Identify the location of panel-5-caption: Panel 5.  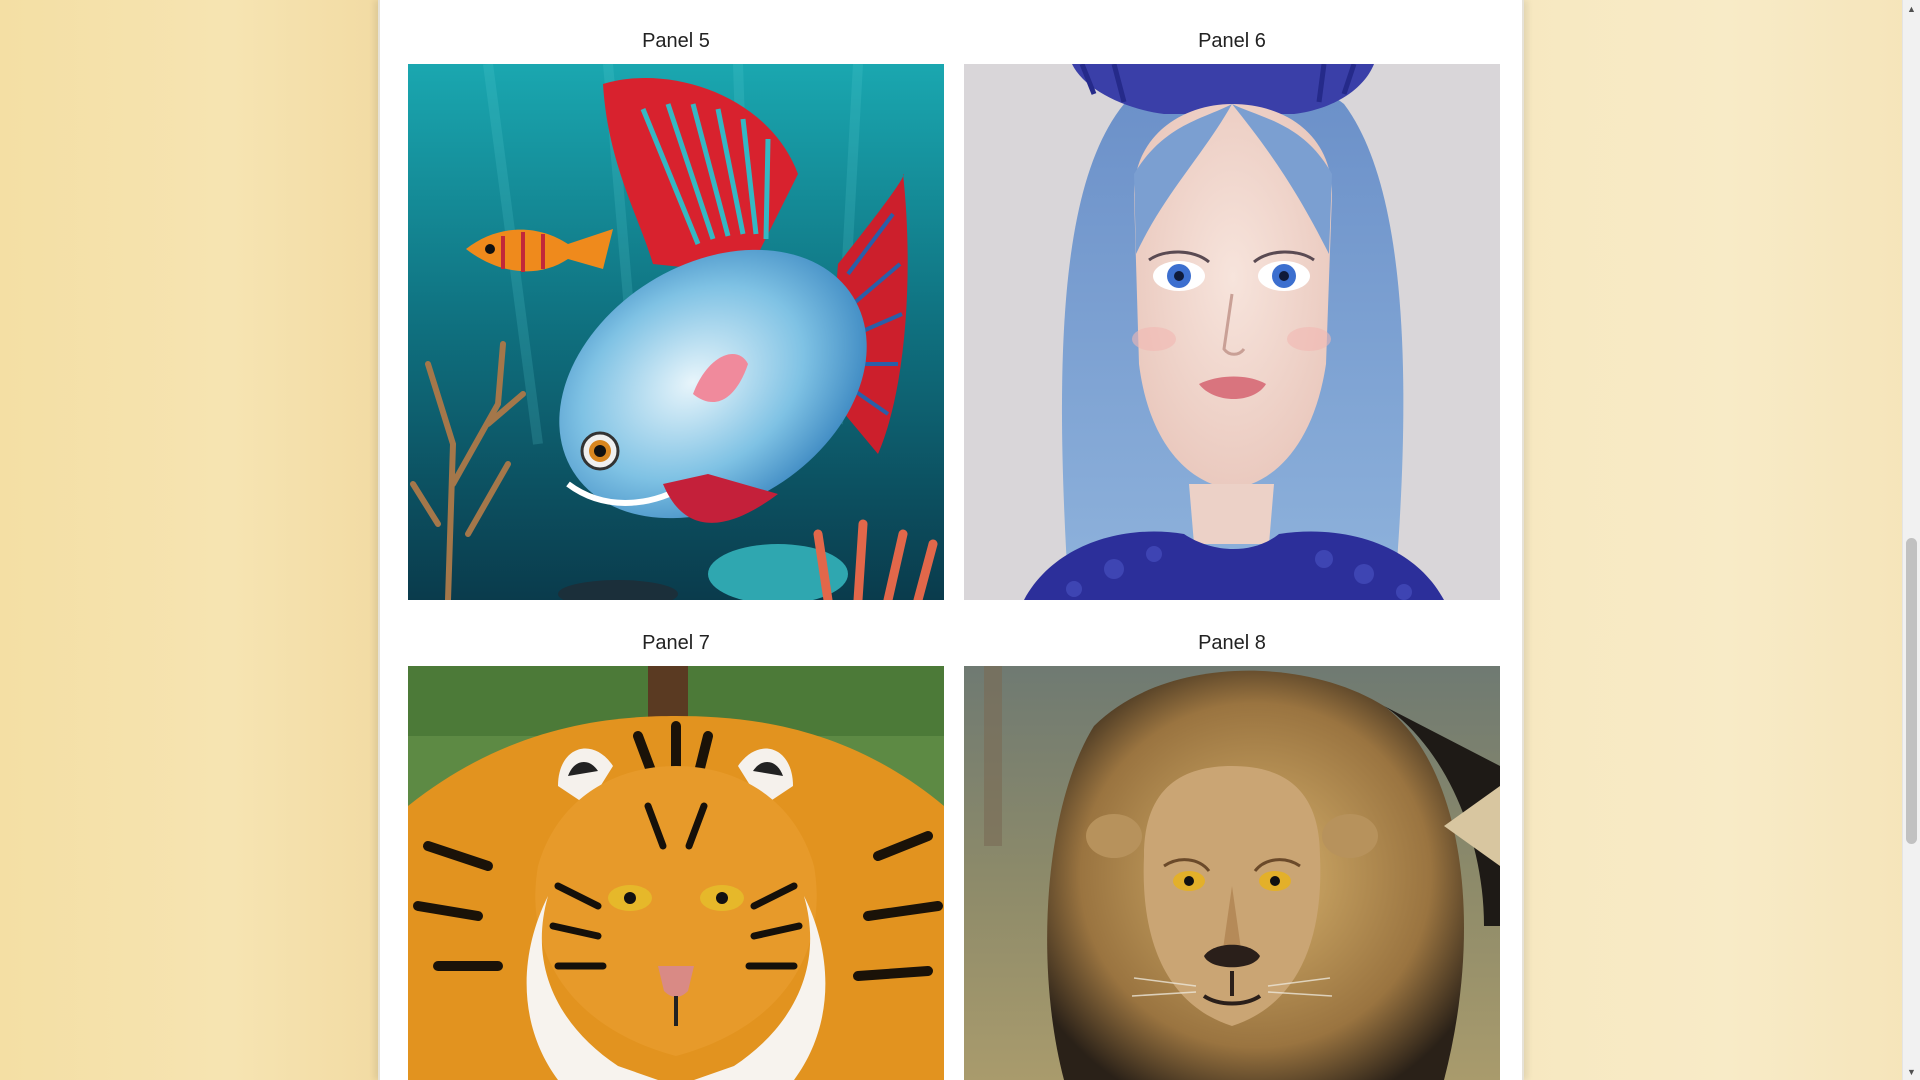
(676, 41).